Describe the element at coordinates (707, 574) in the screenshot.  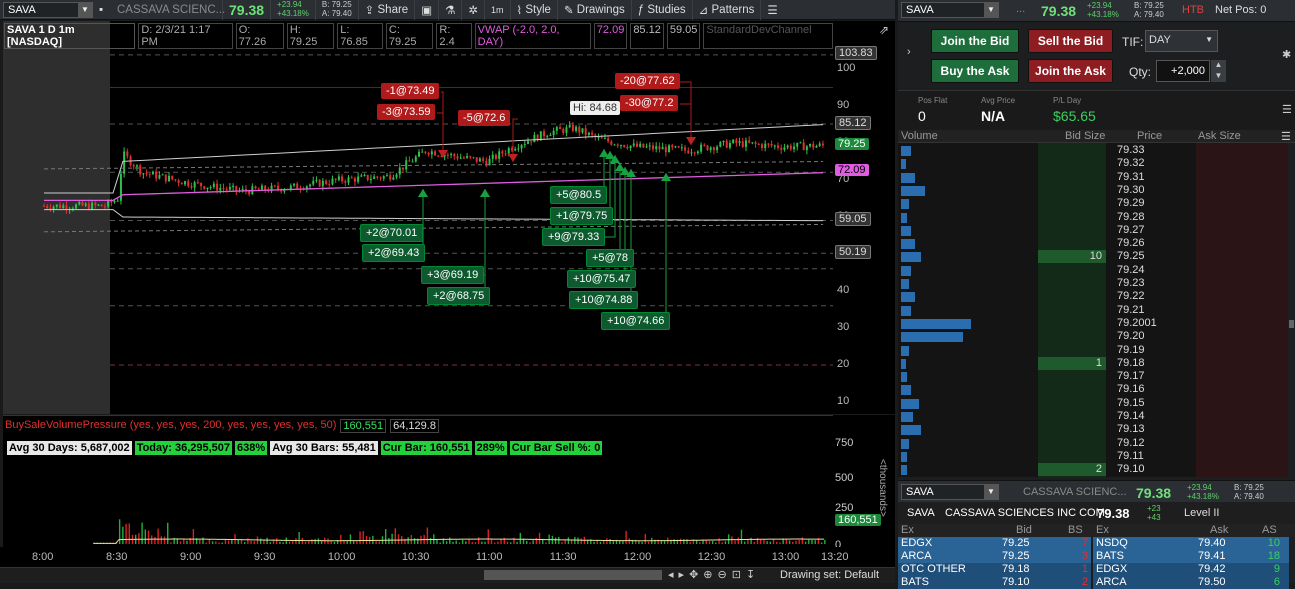
I see `zoom-in-icon: ⊕` at that location.